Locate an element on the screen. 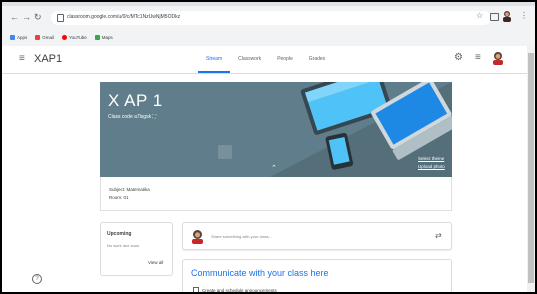  hamburger-menu-icon: ≡ is located at coordinates (22, 59).